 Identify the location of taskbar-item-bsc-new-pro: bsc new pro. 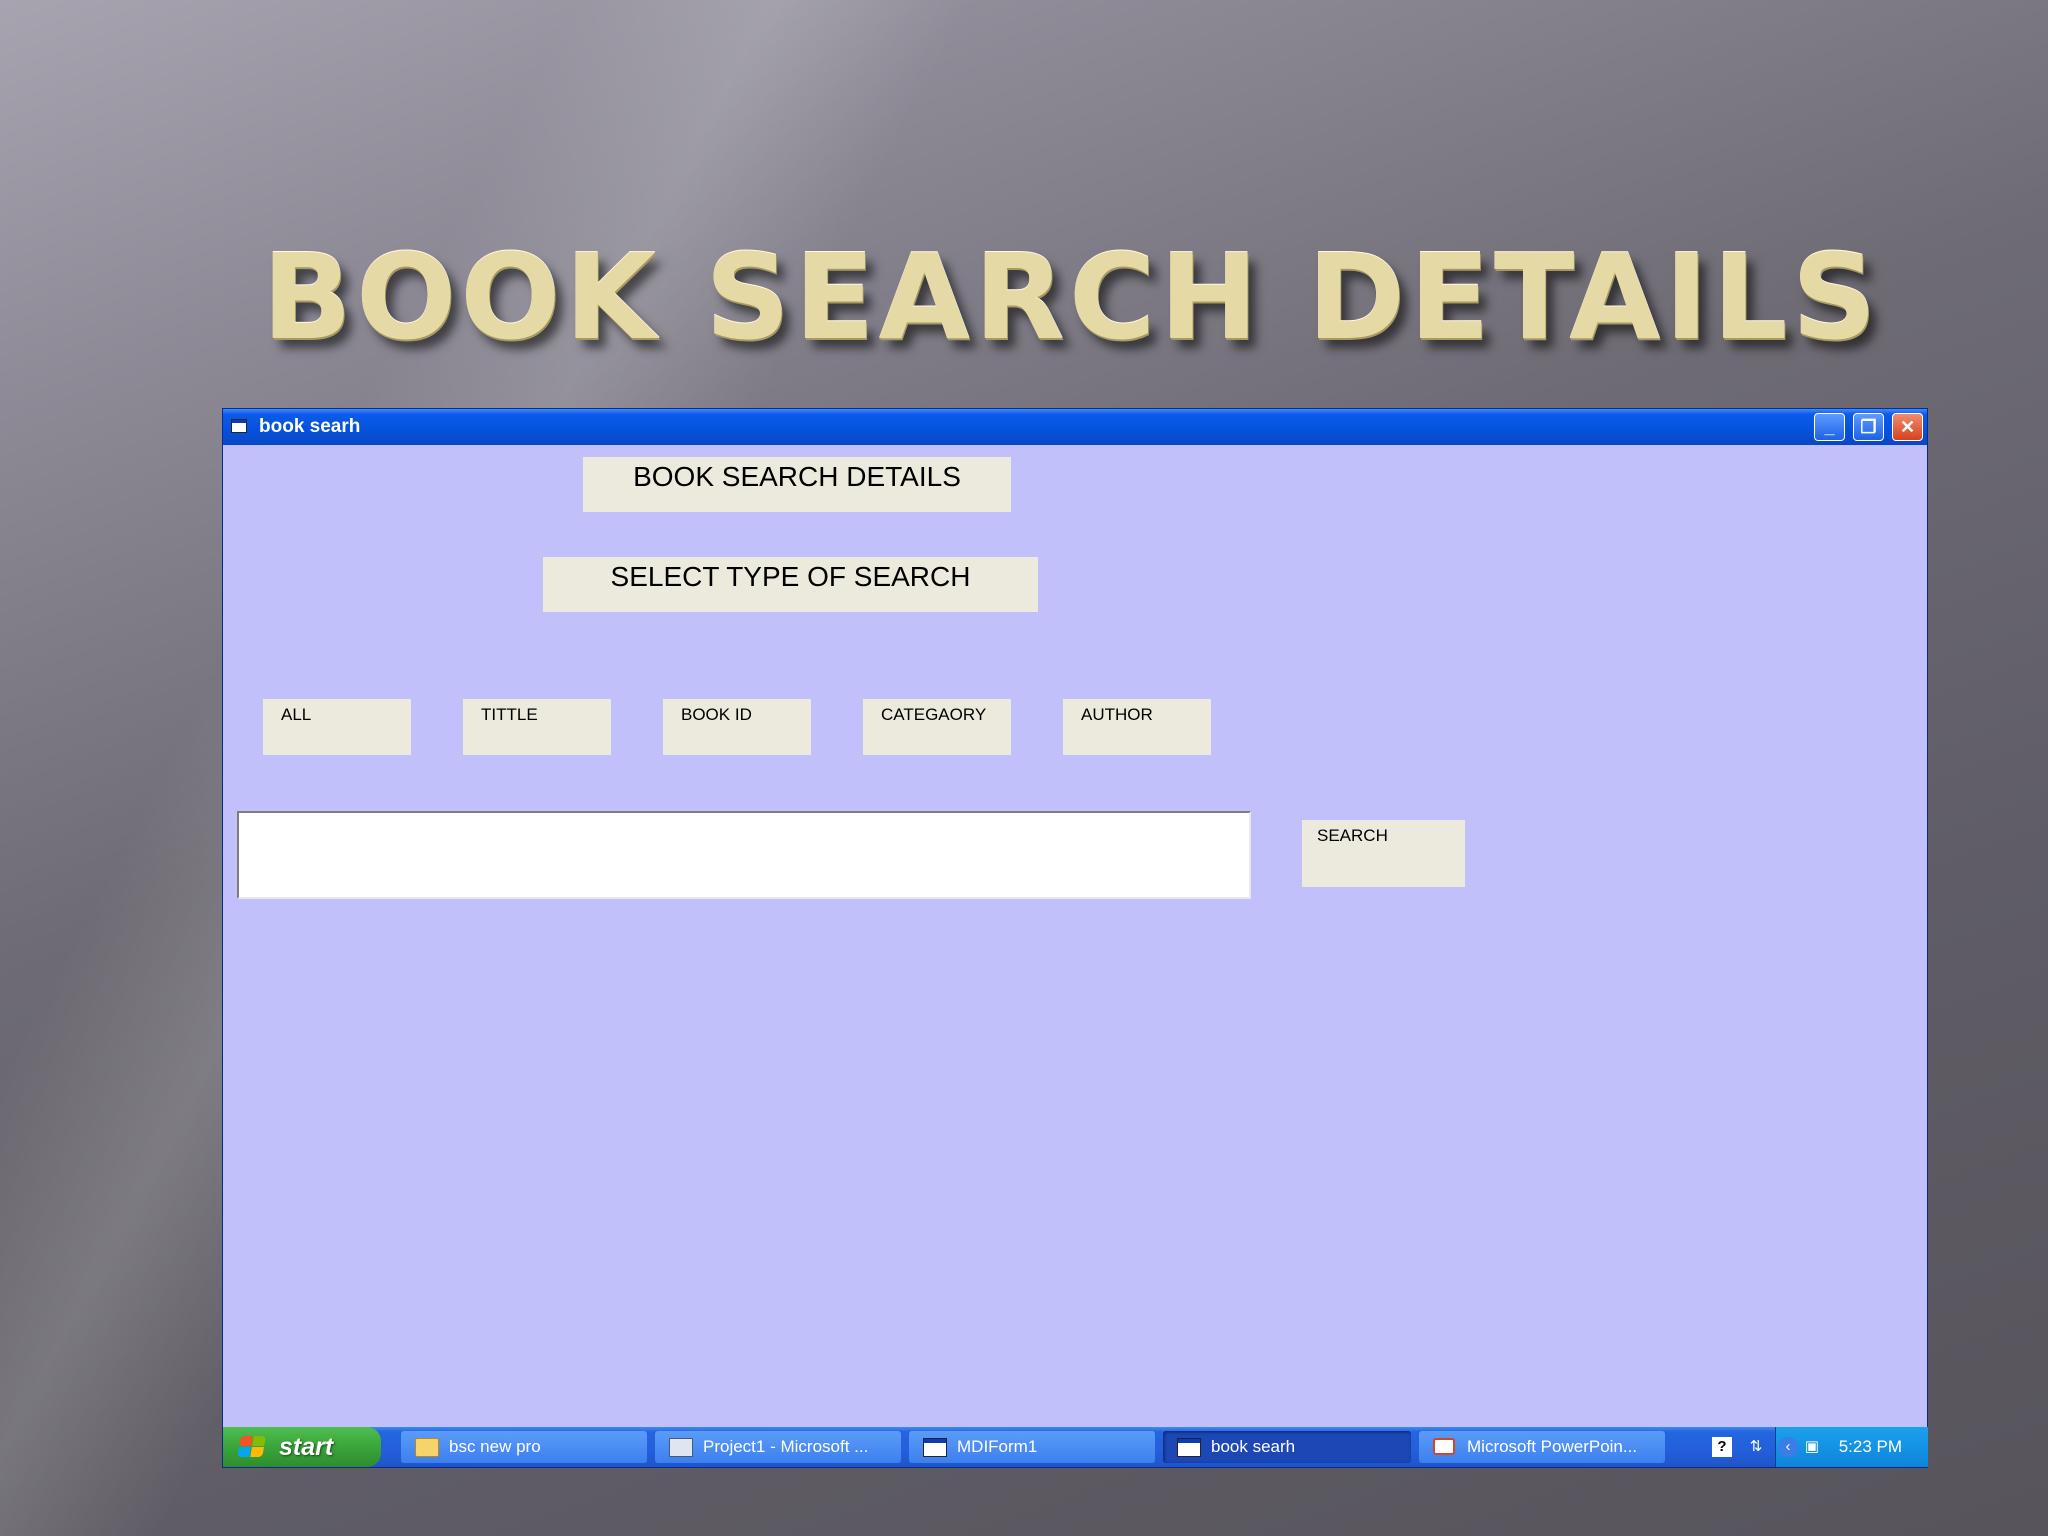
(524, 1447).